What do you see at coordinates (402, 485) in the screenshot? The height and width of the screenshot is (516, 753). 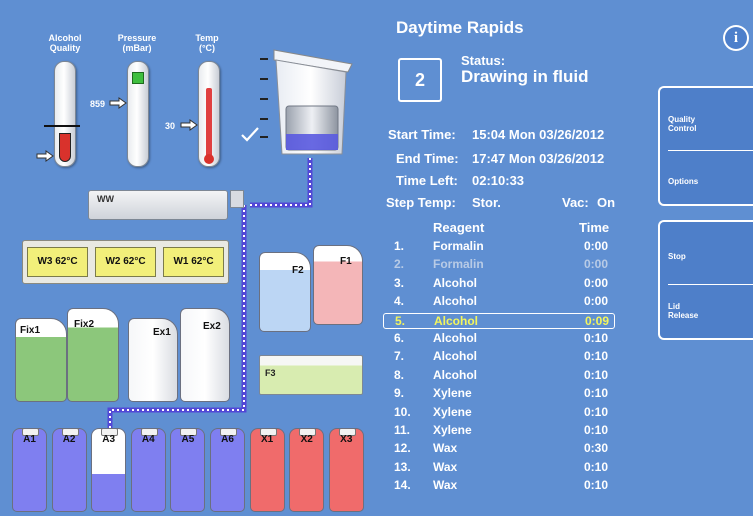 I see `step-index: 14.` at bounding box center [402, 485].